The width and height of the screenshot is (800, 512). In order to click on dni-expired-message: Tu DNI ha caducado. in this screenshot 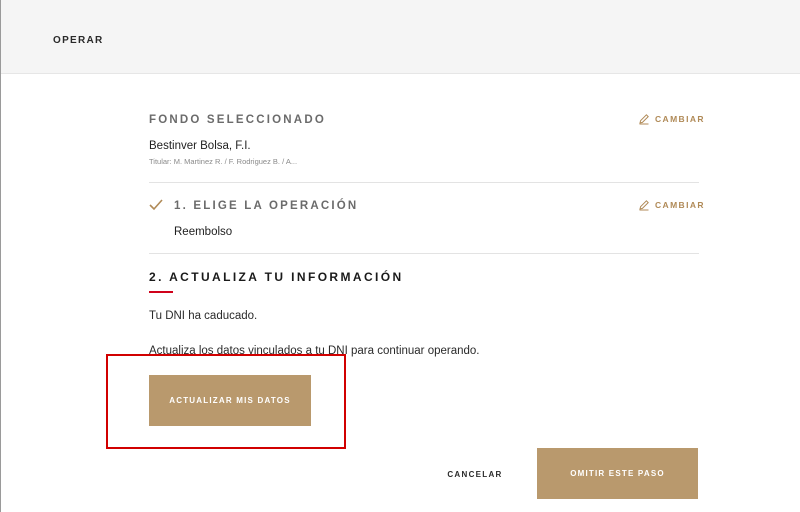, I will do `click(203, 316)`.